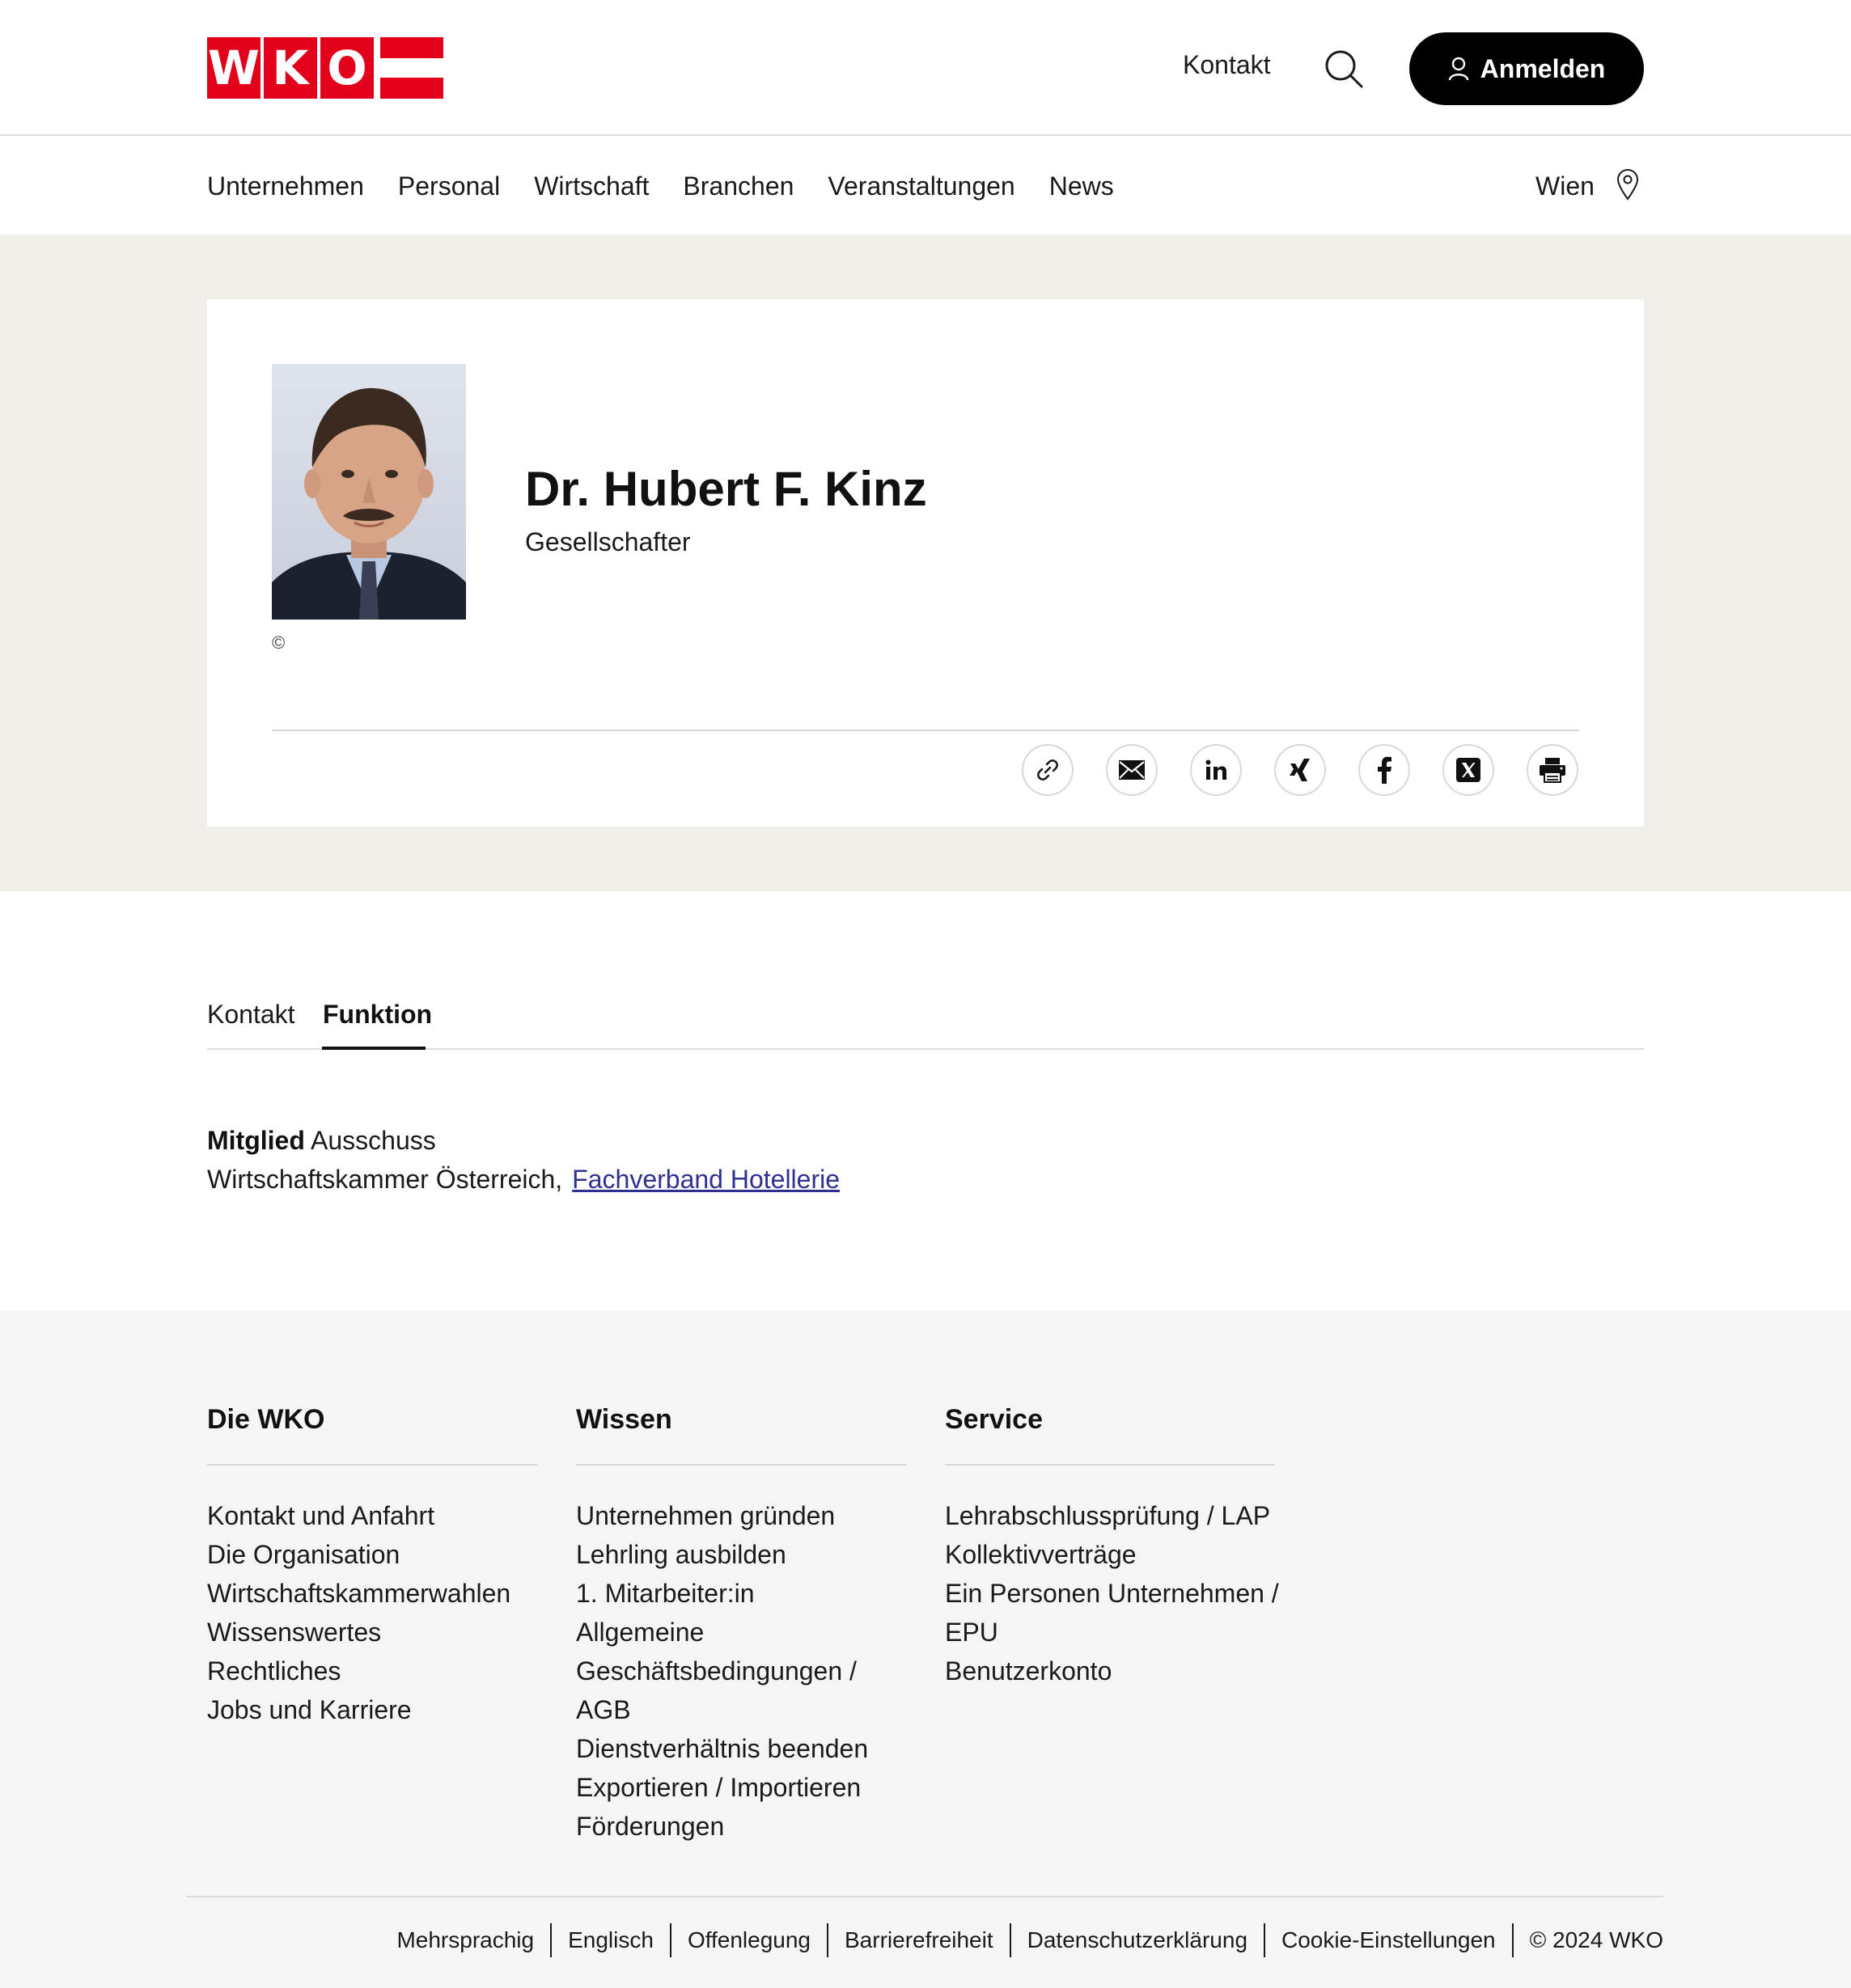 This screenshot has width=1851, height=1988. Describe the element at coordinates (925, 730) in the screenshot. I see `card-divider` at that location.